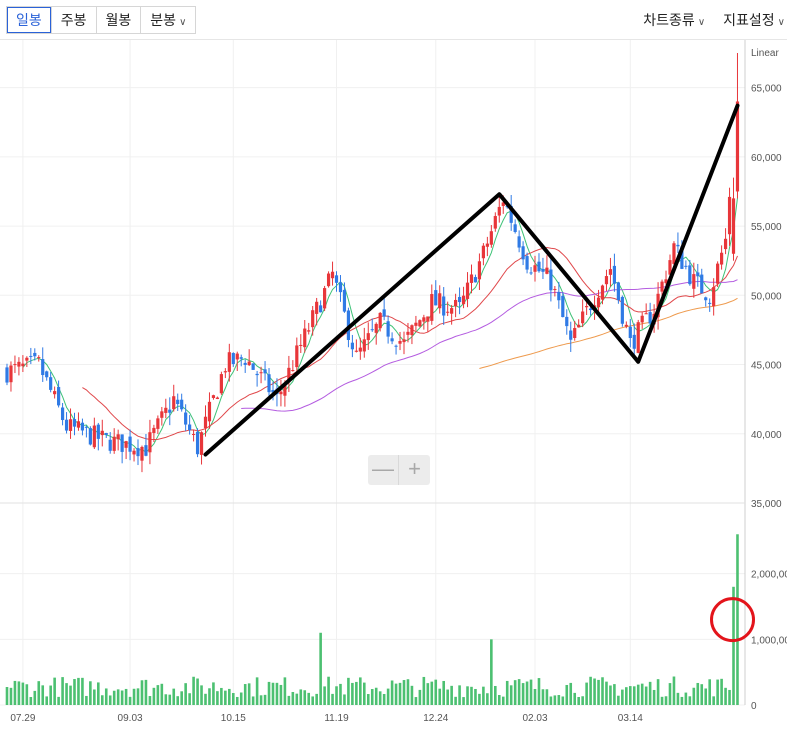 Image resolution: width=787 pixels, height=731 pixels. Describe the element at coordinates (130, 718) in the screenshot. I see `time-tick-label: 09.03` at that location.